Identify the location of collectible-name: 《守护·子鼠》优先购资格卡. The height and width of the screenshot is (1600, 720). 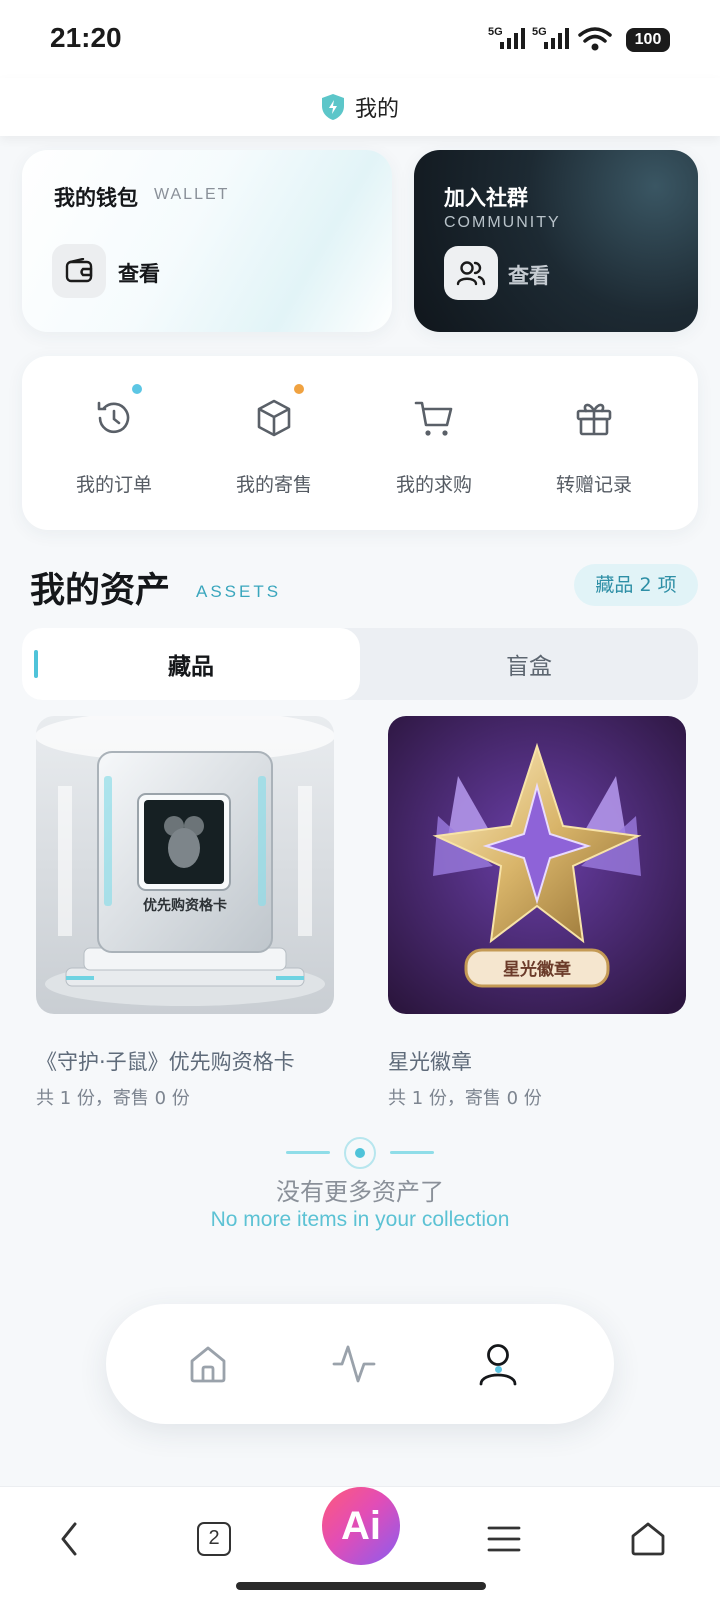
(165, 1061).